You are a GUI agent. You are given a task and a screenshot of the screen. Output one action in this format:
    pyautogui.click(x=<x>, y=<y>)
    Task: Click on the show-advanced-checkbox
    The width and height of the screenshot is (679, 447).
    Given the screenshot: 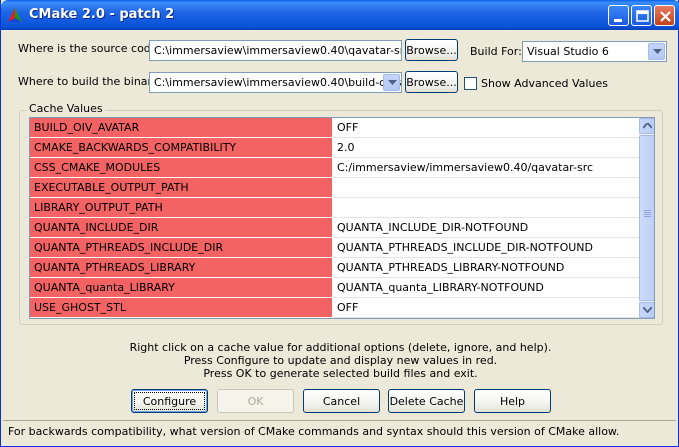 What is the action you would take?
    pyautogui.click(x=470, y=83)
    